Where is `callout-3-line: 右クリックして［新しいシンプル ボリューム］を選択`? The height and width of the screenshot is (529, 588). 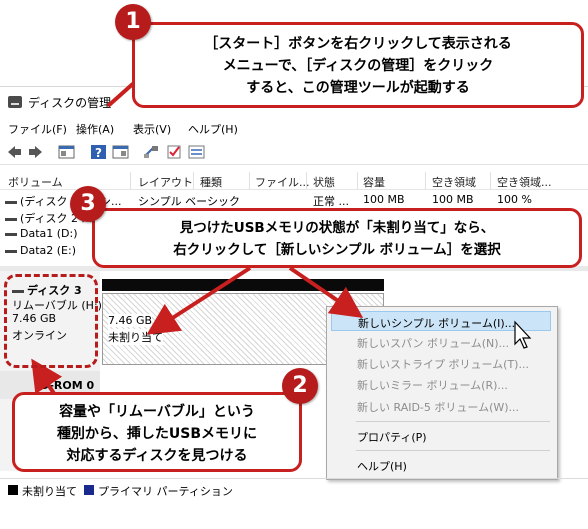 callout-3-line: 右クリックして［新しいシンプル ボリューム］を選択 is located at coordinates (337, 250).